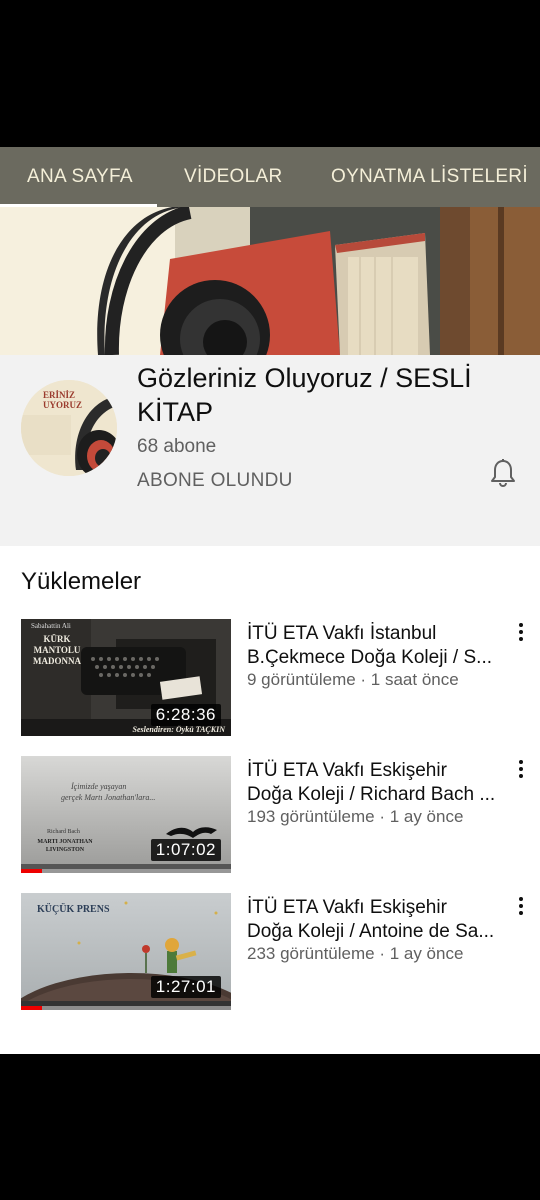 The image size is (540, 1200). I want to click on thumbnail-narrator: Seslendiren: Öykü TAÇKIN, so click(178, 729).